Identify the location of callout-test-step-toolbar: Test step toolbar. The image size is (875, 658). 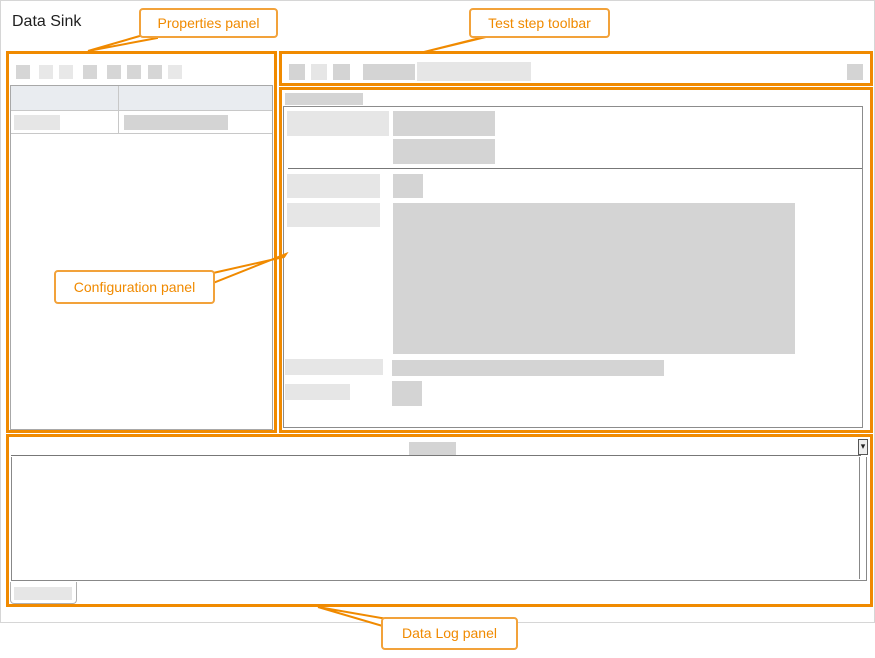
(539, 23).